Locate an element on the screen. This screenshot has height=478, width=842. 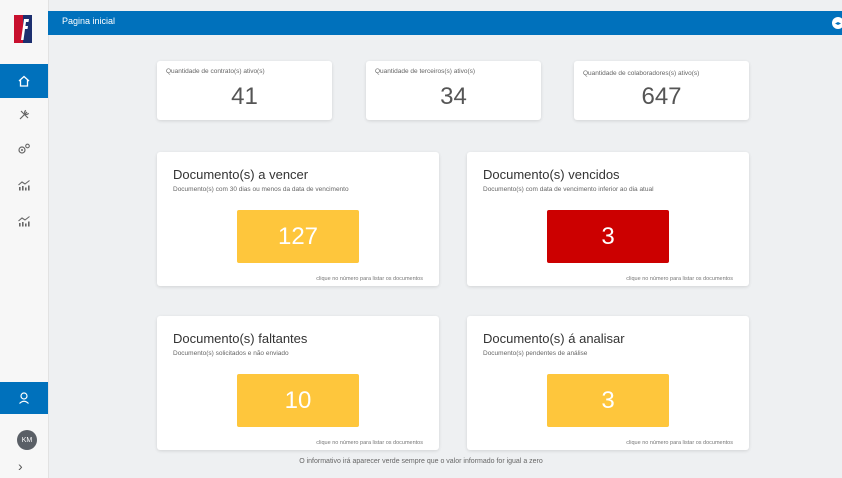
support-icon is located at coordinates (24, 398).